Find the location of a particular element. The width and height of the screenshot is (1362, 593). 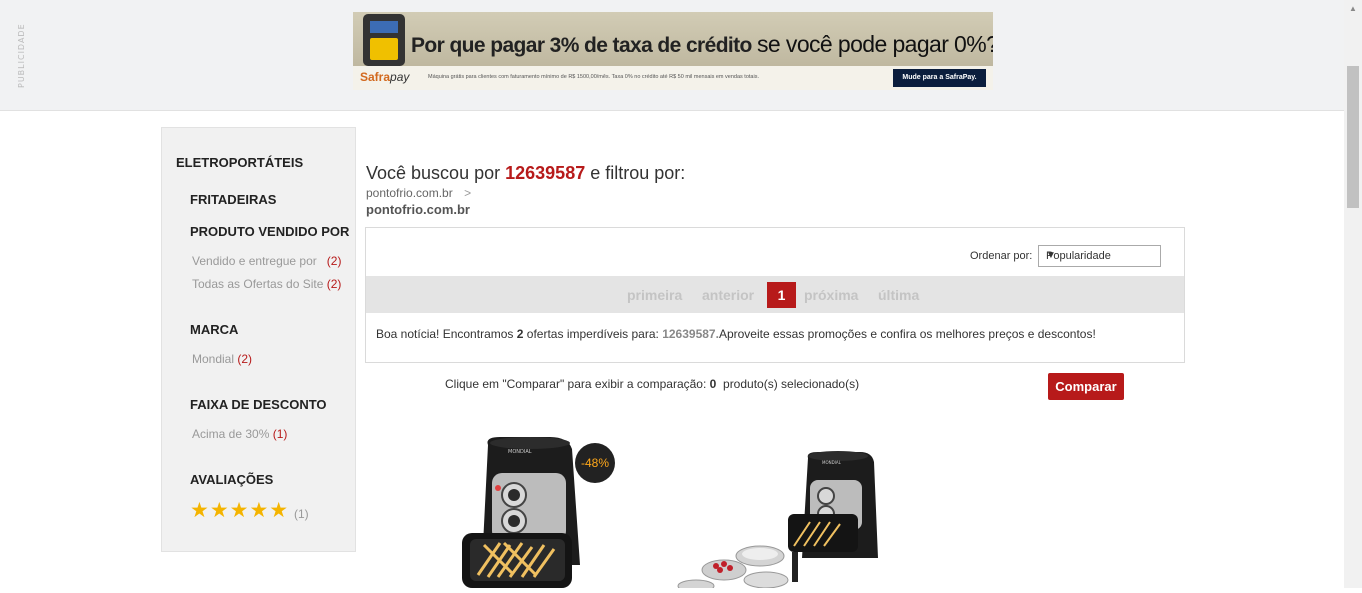

dropdown-arrow-icon: ▼ is located at coordinates (1051, 255).